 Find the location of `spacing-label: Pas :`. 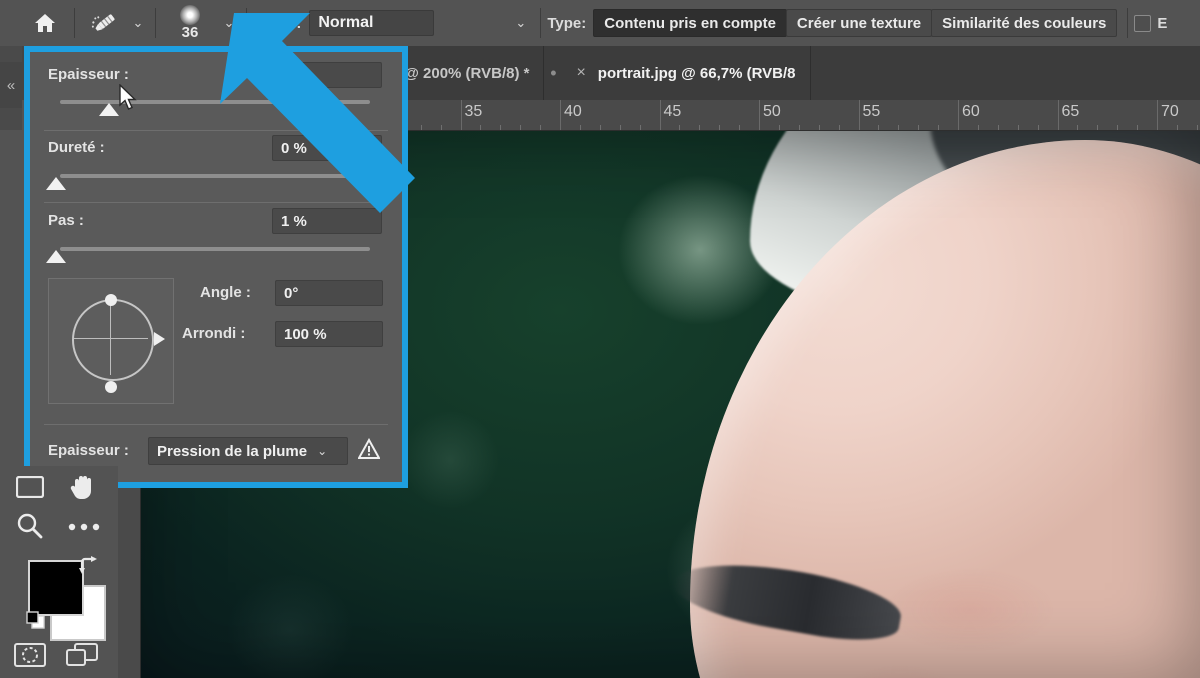

spacing-label: Pas : is located at coordinates (66, 220).